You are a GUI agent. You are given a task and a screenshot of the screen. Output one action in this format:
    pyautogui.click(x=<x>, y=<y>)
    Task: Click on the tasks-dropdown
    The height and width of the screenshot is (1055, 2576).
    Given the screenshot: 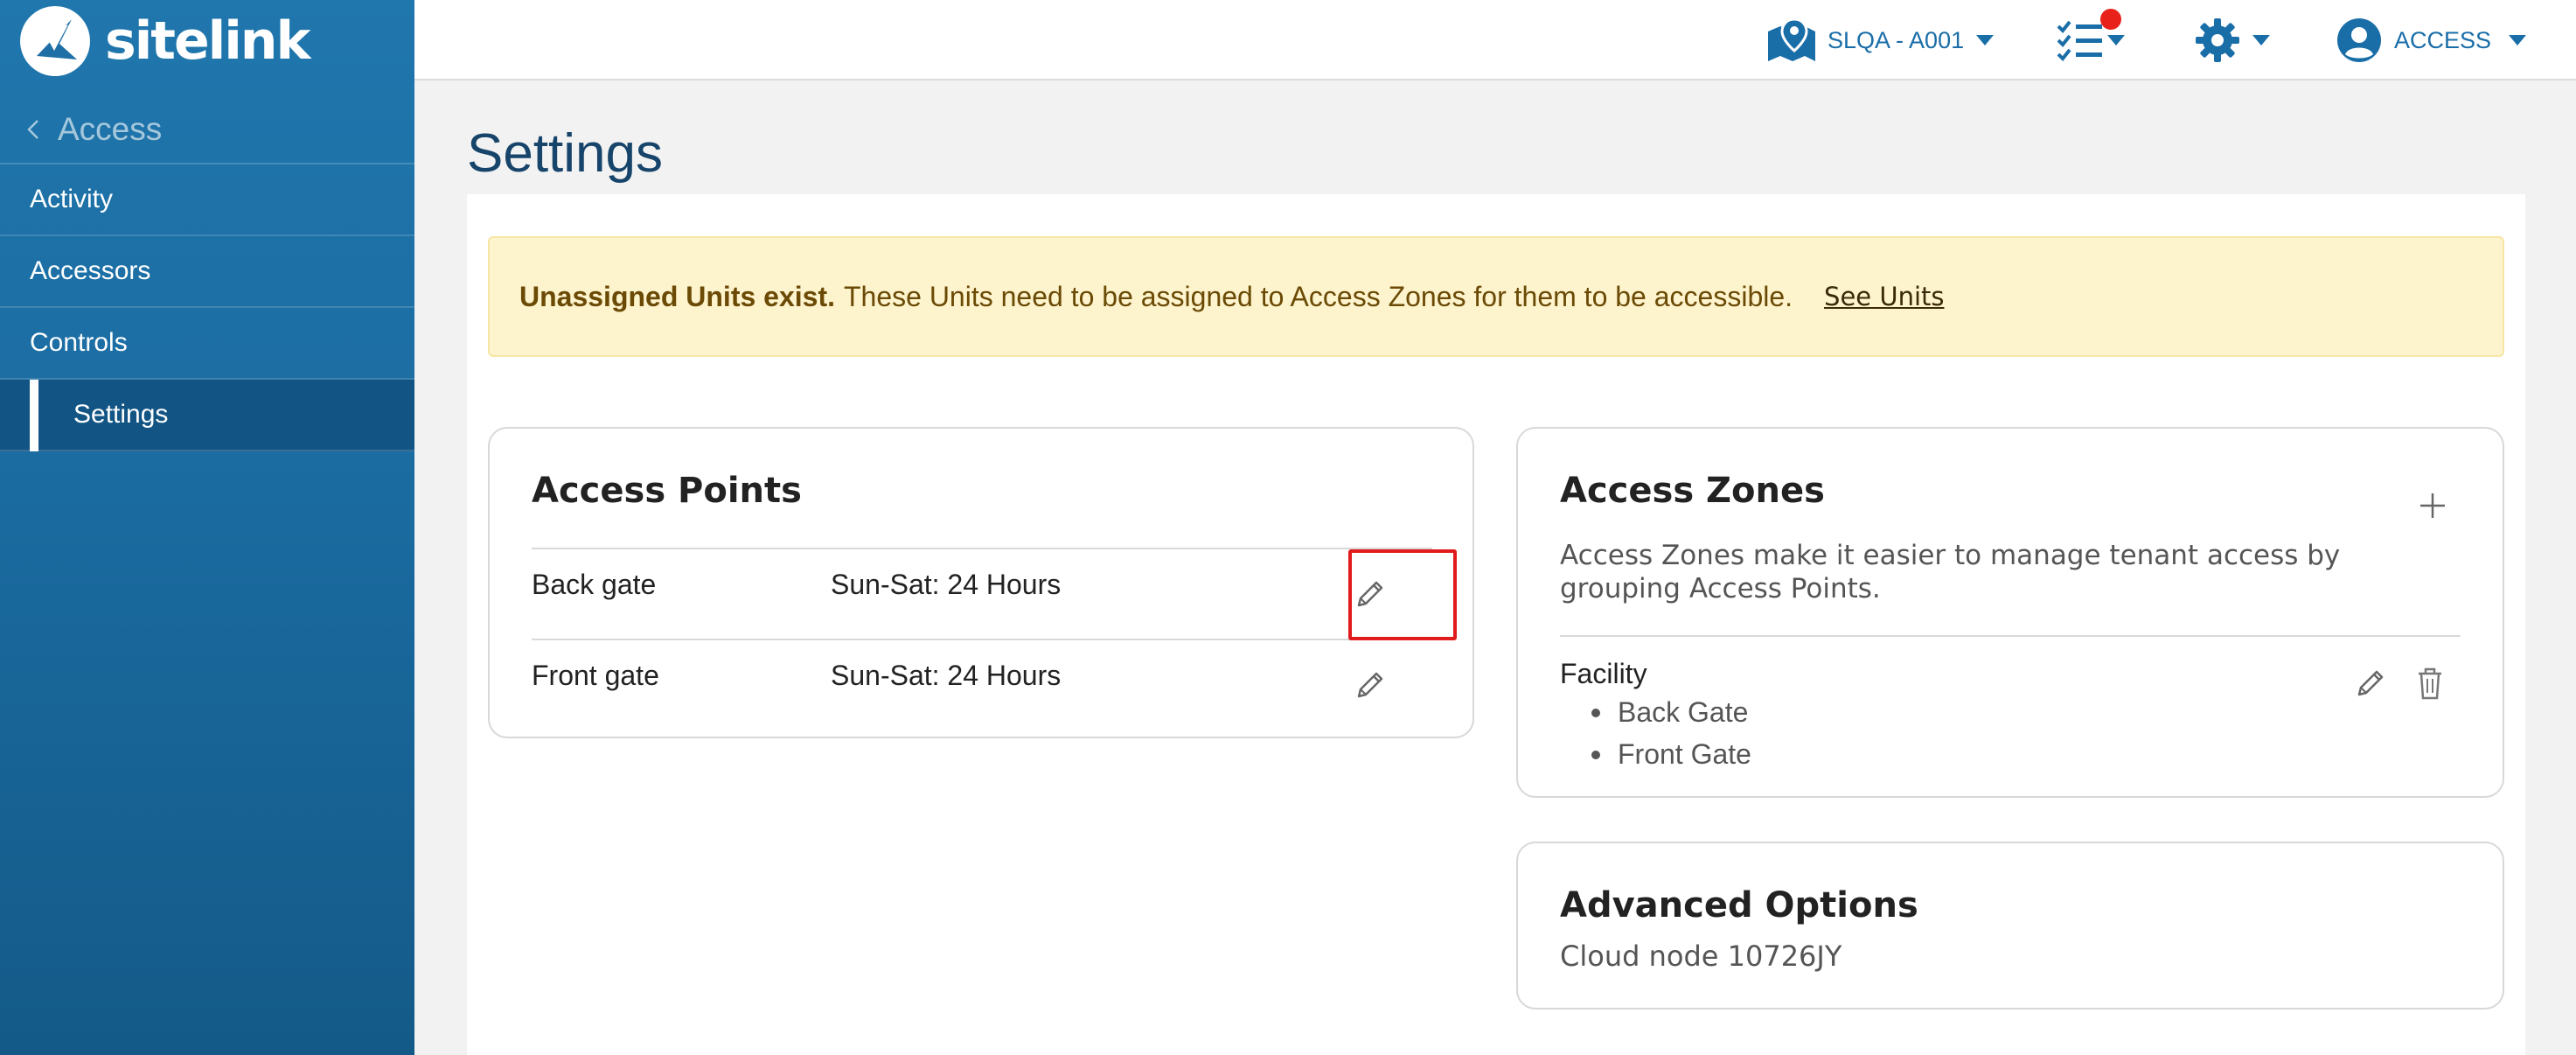 What is the action you would take?
    pyautogui.click(x=2091, y=40)
    